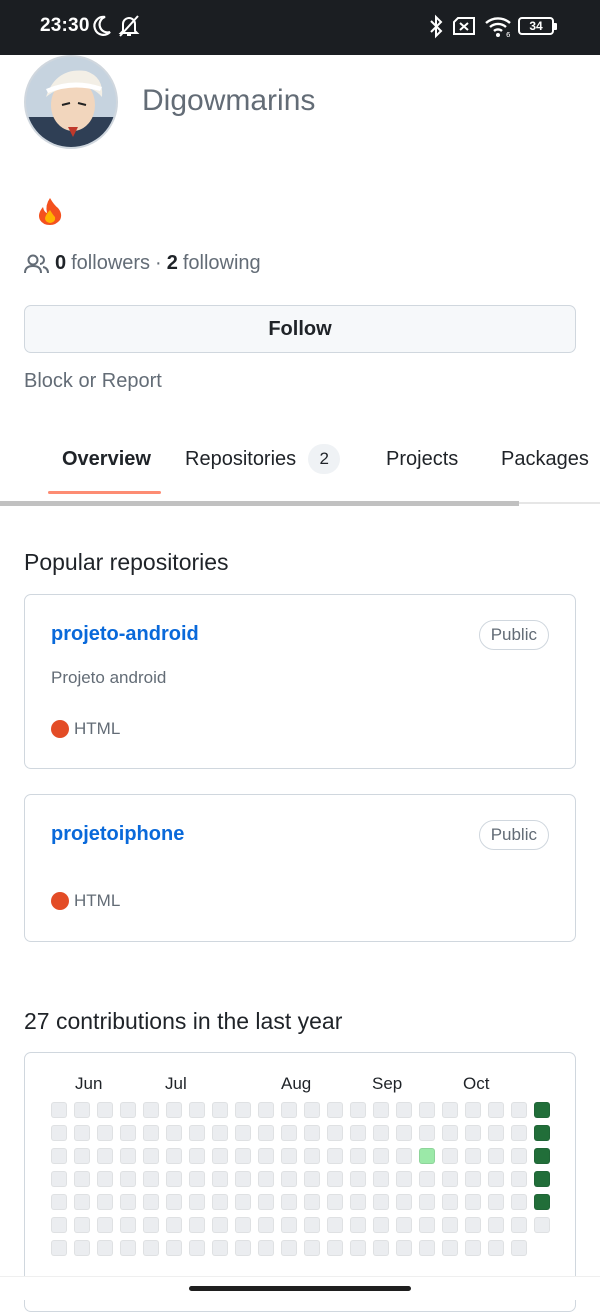 This screenshot has height=1312, width=600. What do you see at coordinates (300, 329) in the screenshot?
I see `follow-button: Follow` at bounding box center [300, 329].